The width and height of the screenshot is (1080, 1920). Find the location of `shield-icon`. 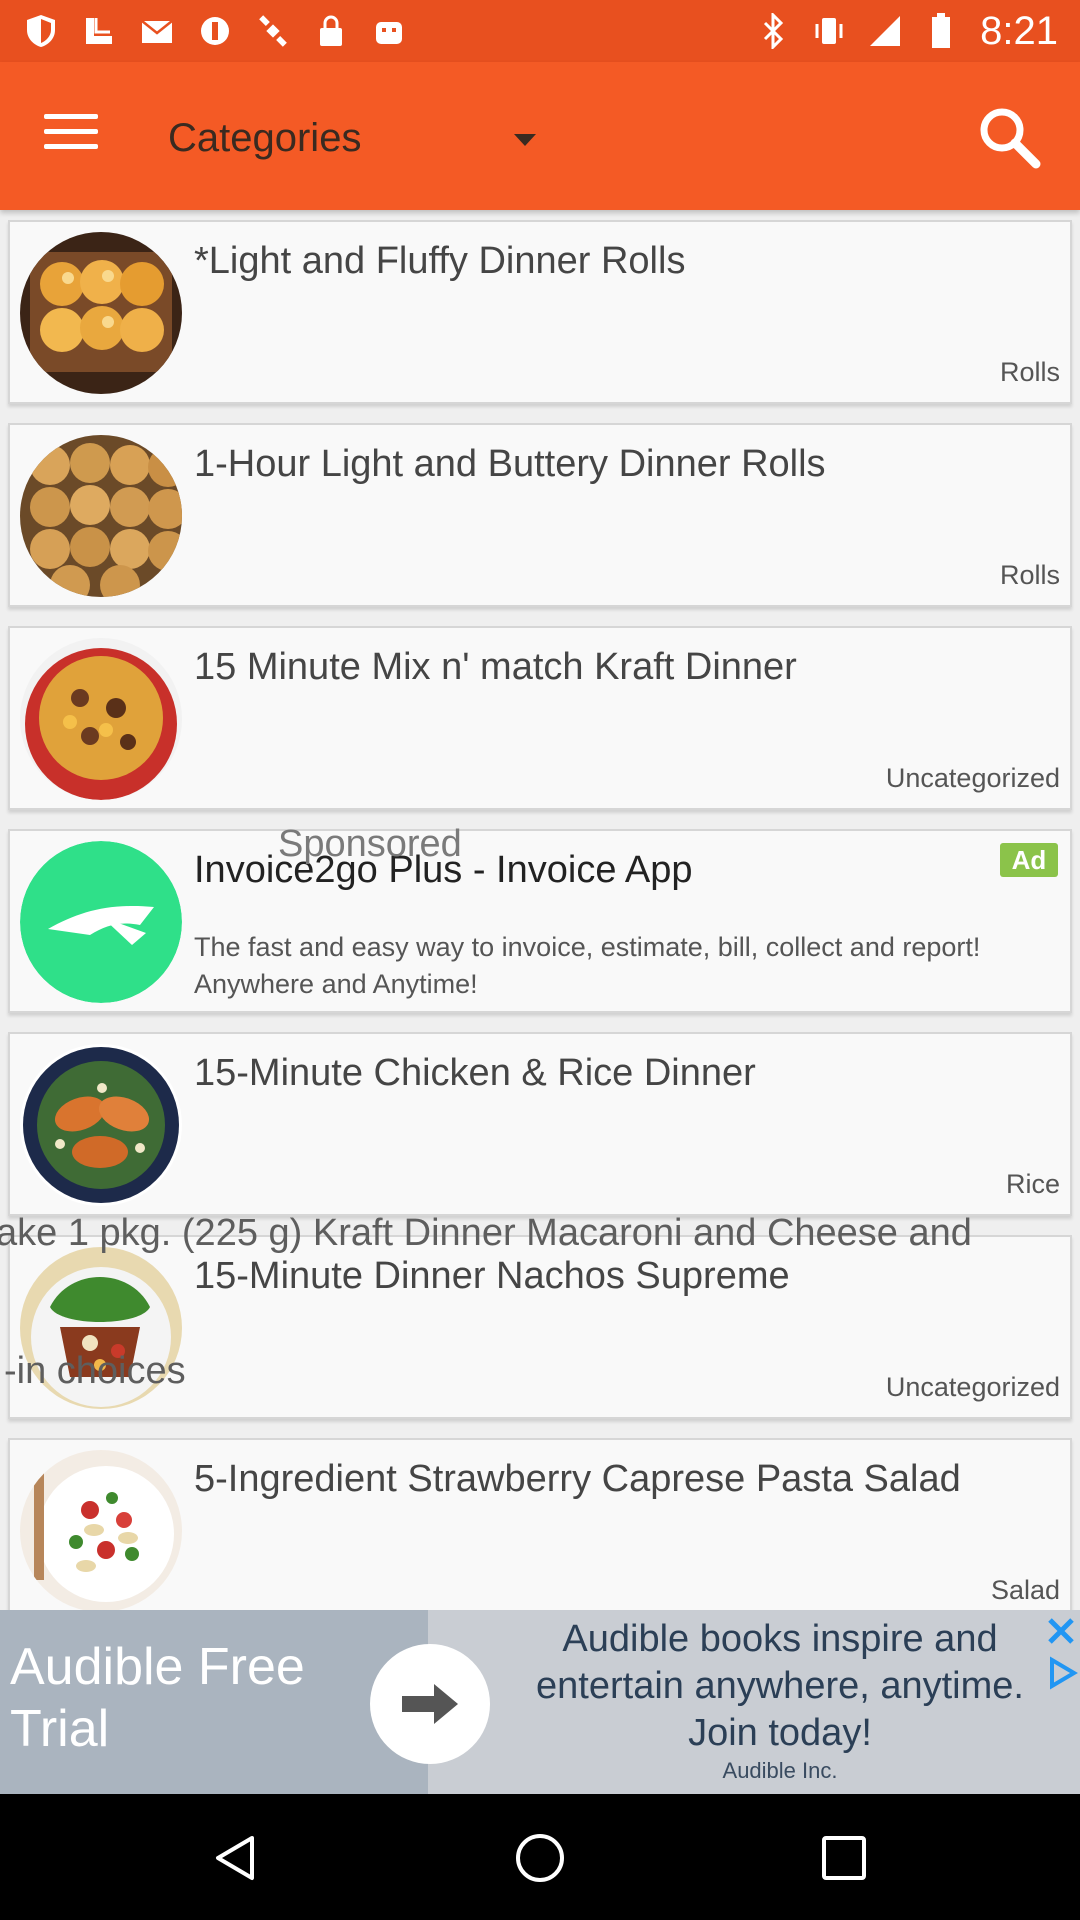

shield-icon is located at coordinates (41, 31).